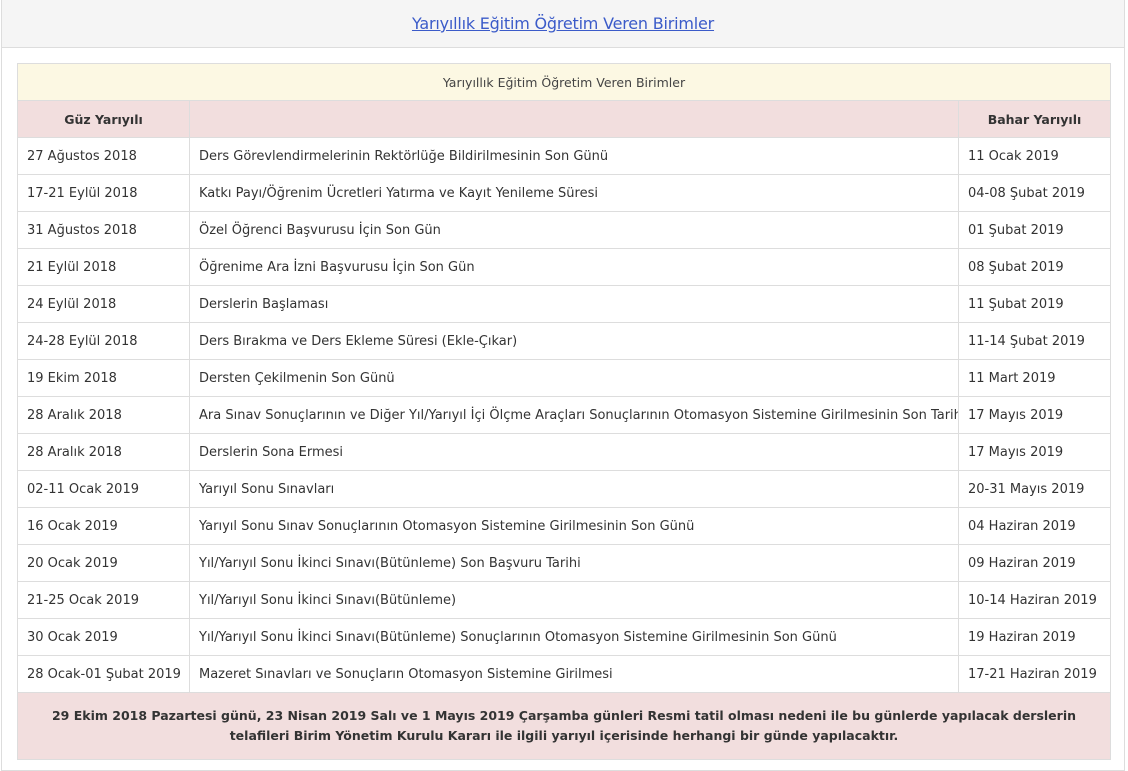  I want to click on table-header-row: Güz Yarıyılı Bahar Yarıyılı, so click(564, 119).